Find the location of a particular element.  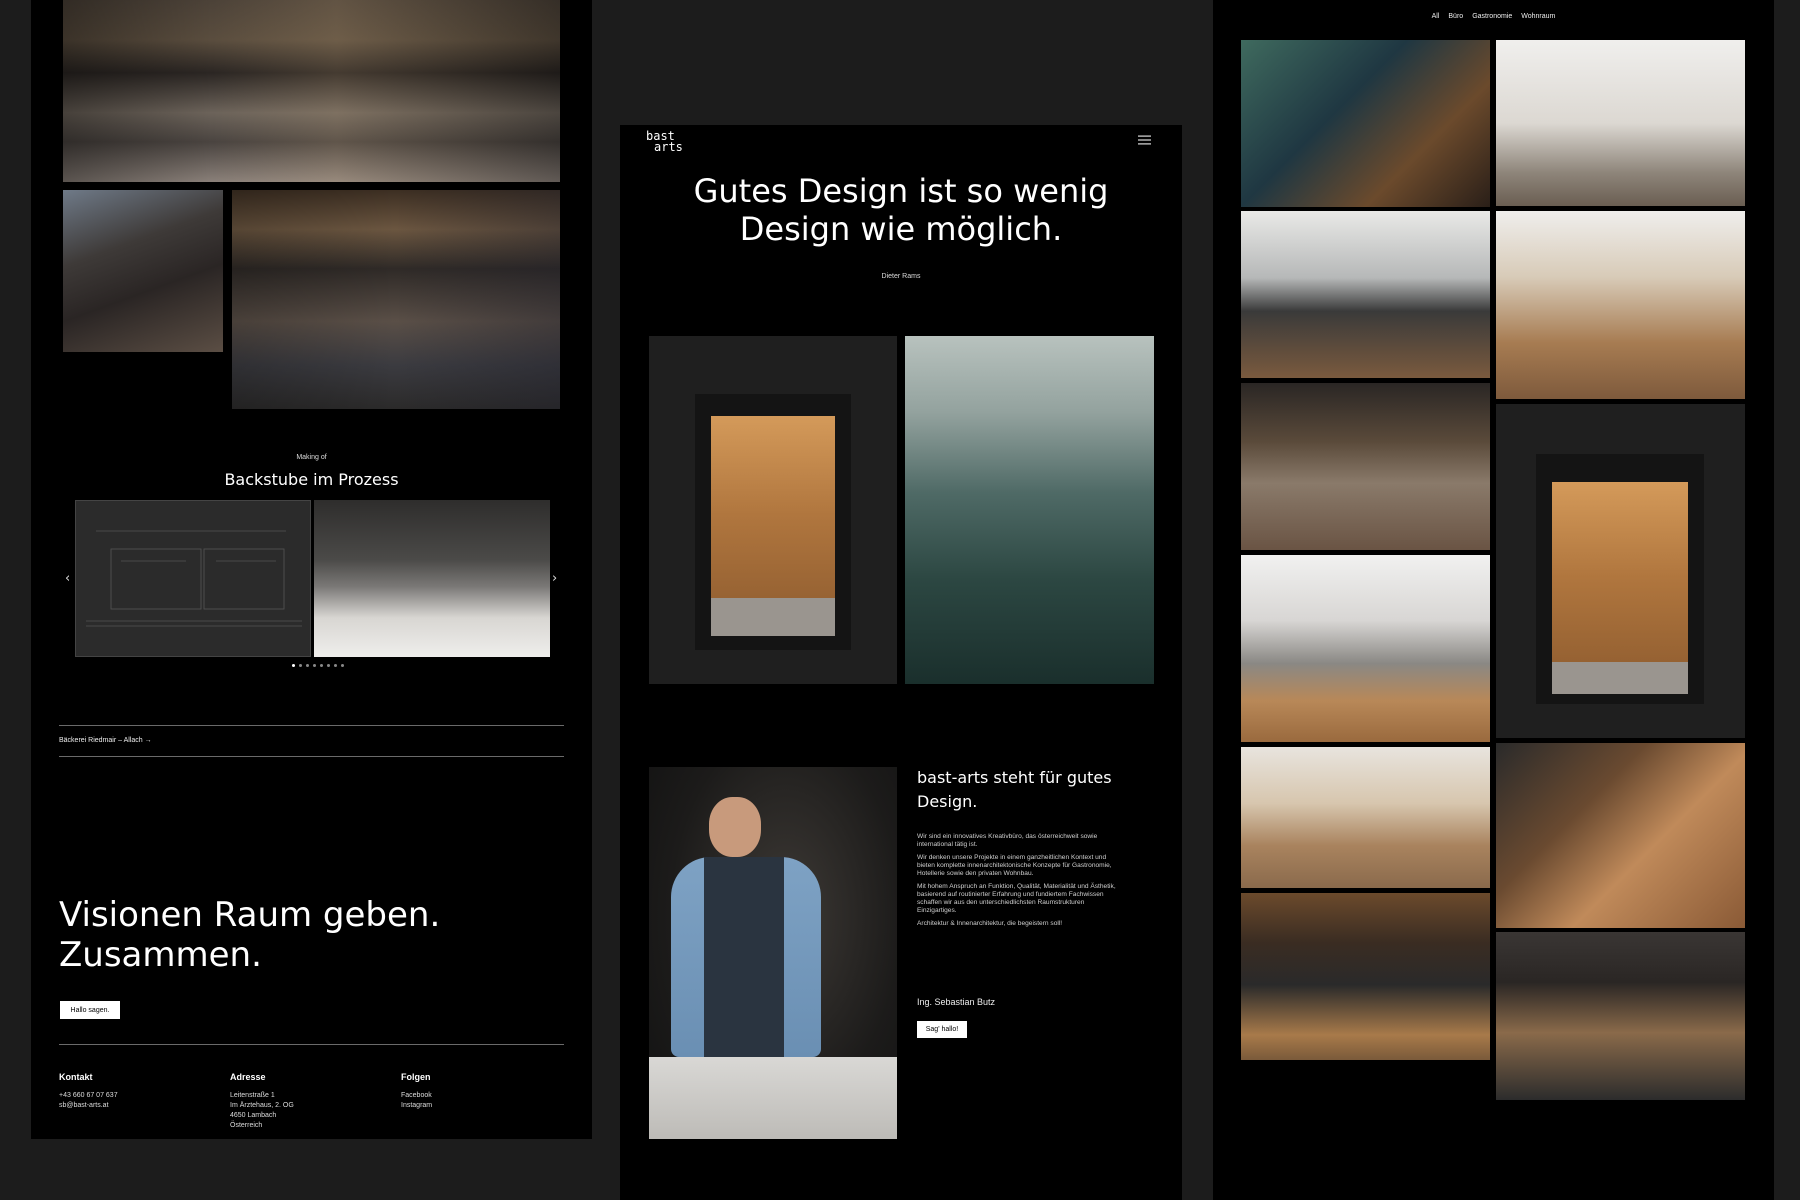

footer-adresse-title: Adresse is located at coordinates (248, 1077).